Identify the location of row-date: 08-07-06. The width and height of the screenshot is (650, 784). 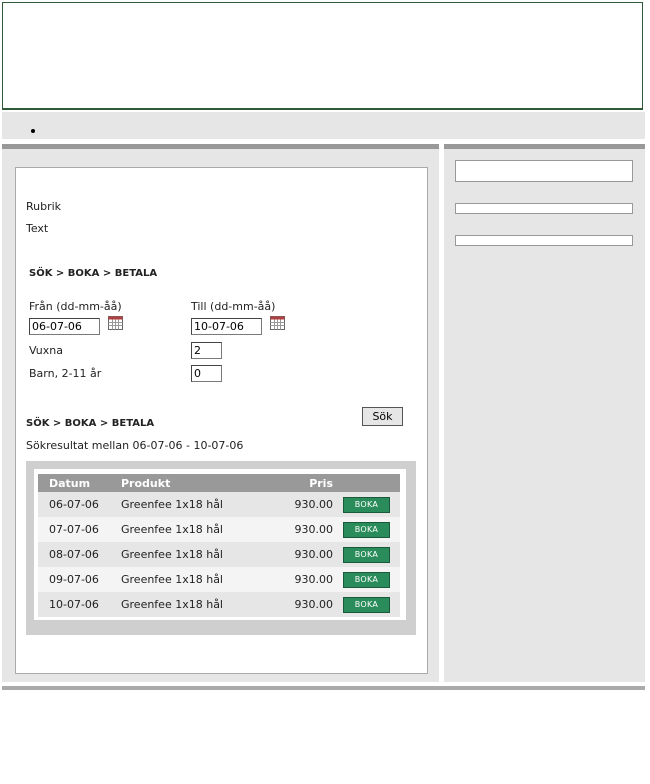
(79, 554).